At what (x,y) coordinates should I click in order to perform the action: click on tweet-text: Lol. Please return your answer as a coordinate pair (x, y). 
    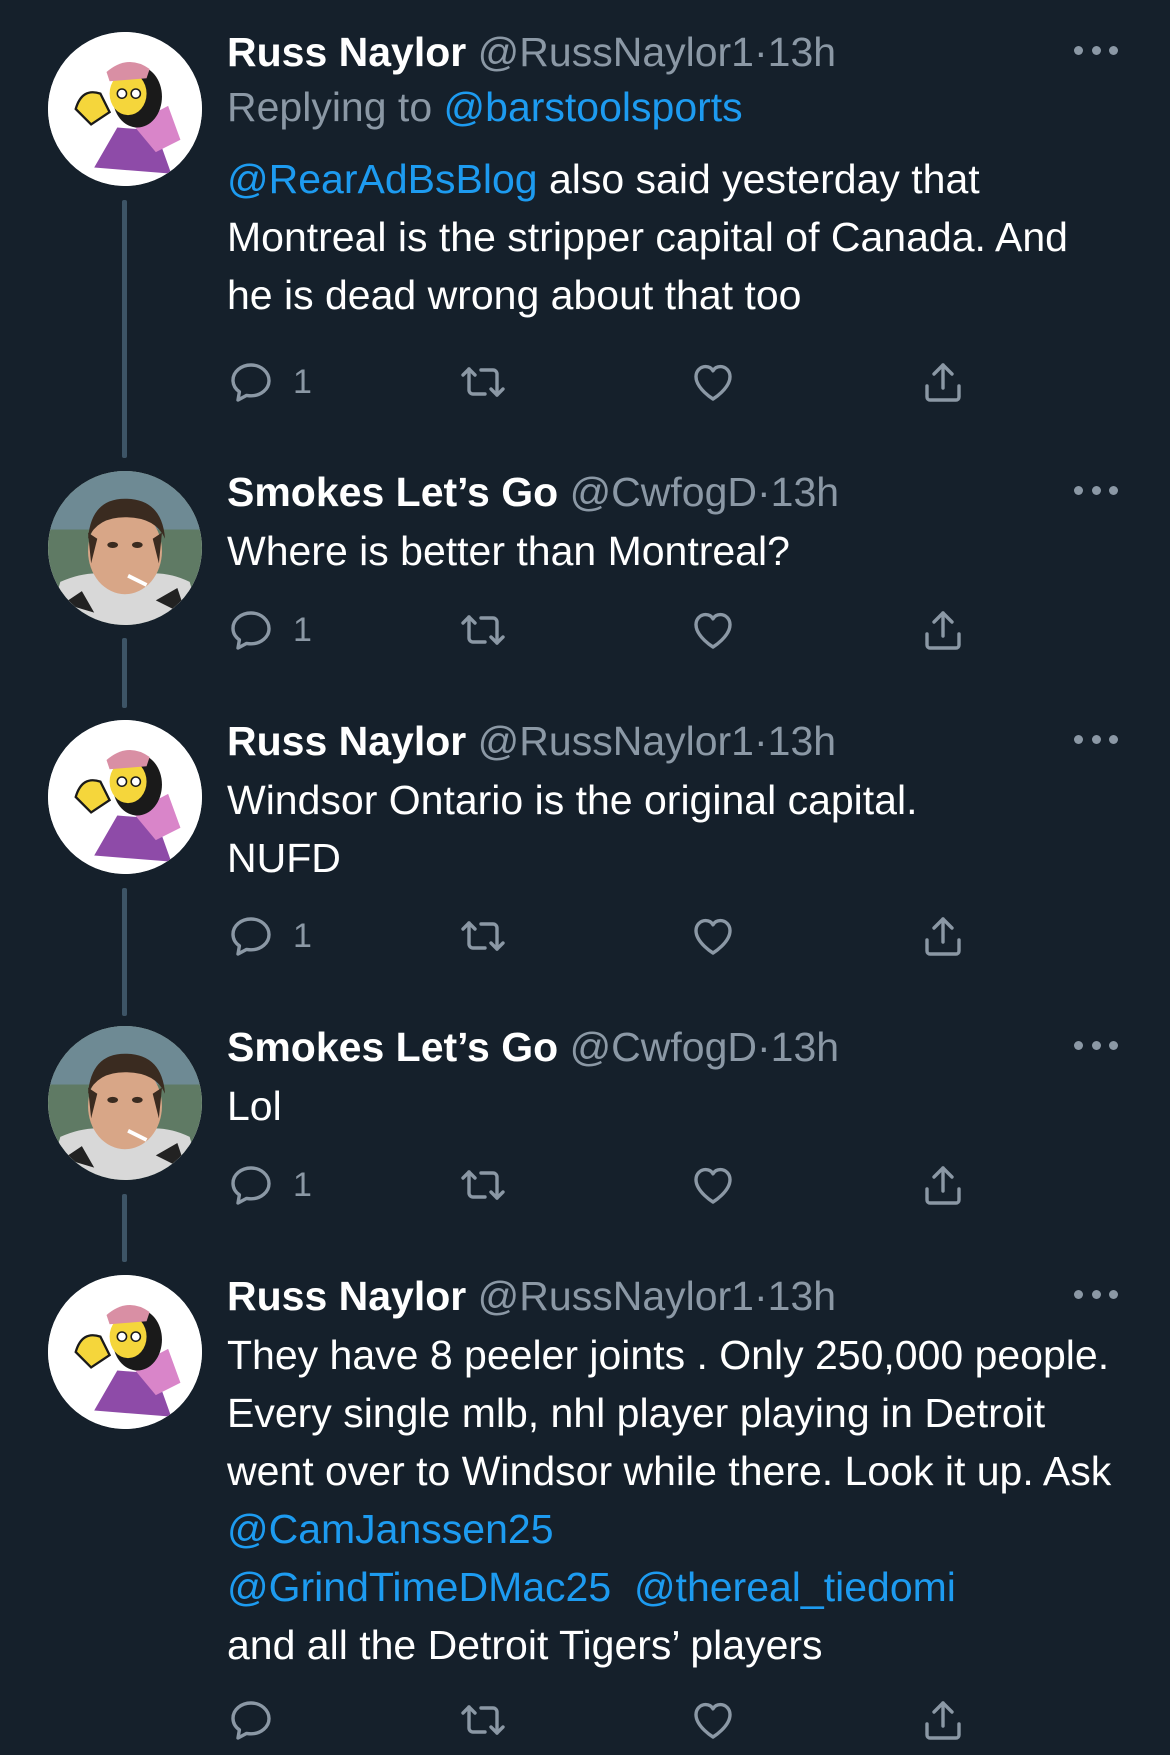
    Looking at the image, I should click on (254, 1106).